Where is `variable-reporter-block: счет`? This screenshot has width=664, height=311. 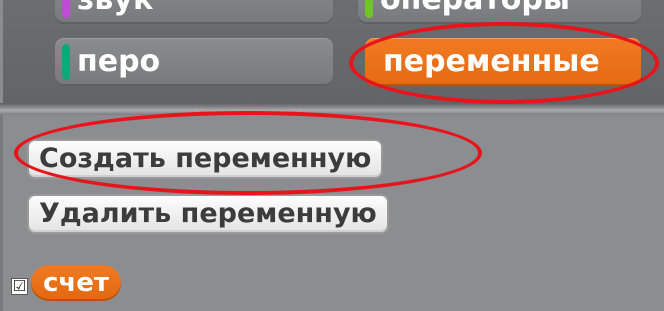
variable-reporter-block: счет is located at coordinates (76, 283).